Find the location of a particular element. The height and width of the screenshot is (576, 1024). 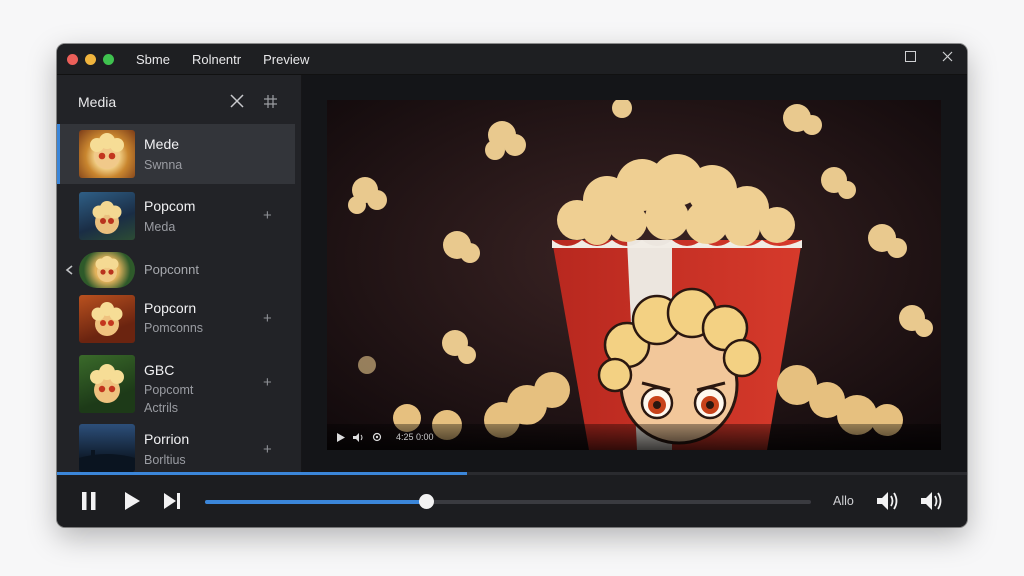

media-item-subtitle: Borltius is located at coordinates (165, 460).